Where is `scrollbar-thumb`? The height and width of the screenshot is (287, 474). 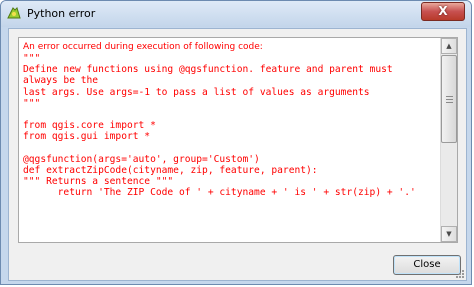 scrollbar-thumb is located at coordinates (449, 99).